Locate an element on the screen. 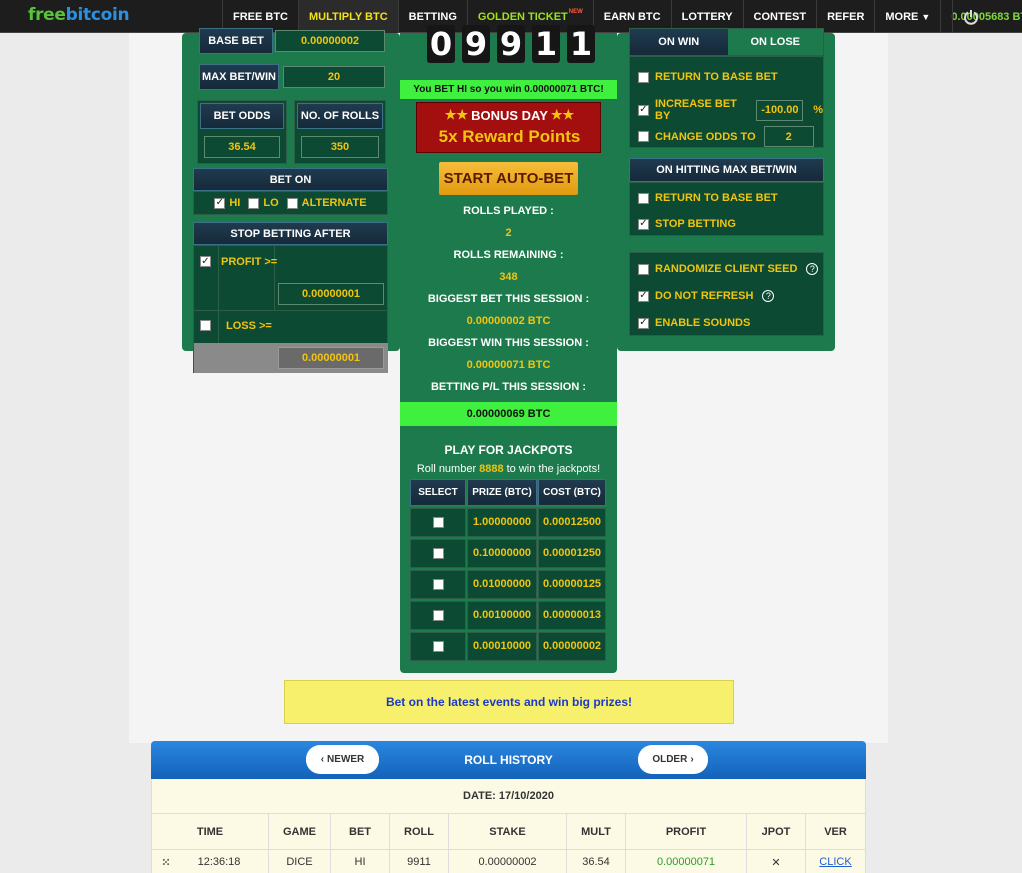  rolls-played-value: 2 is located at coordinates (508, 232).